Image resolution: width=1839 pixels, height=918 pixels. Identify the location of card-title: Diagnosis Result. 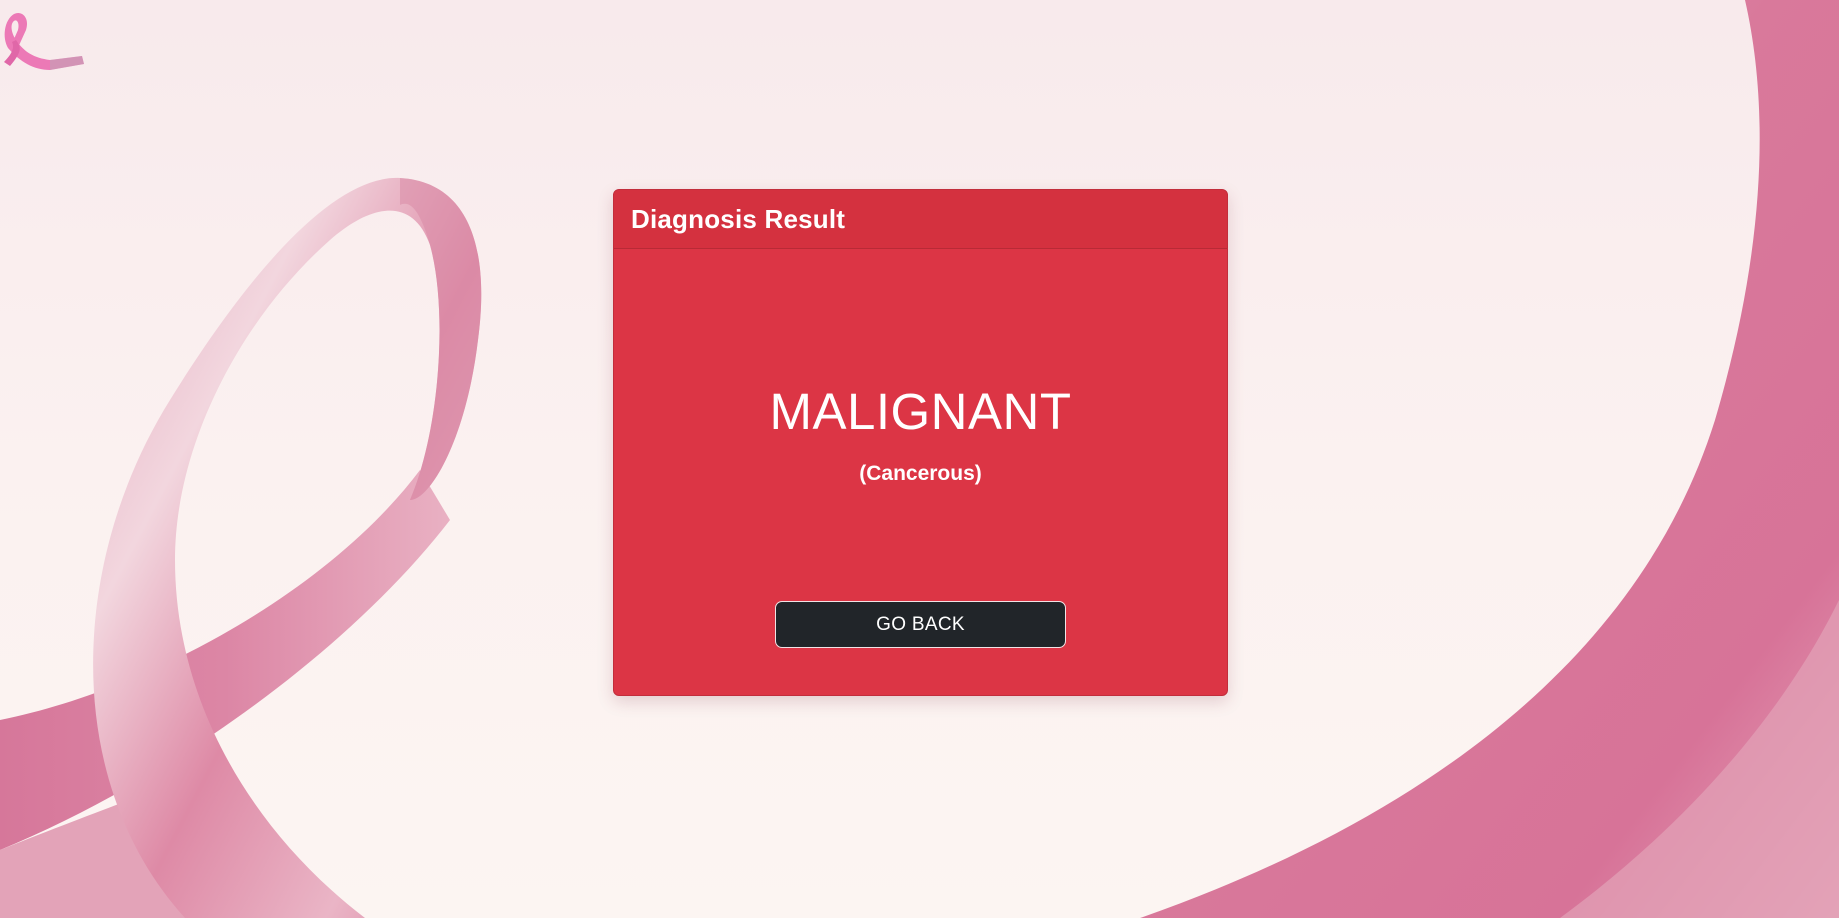
(738, 218).